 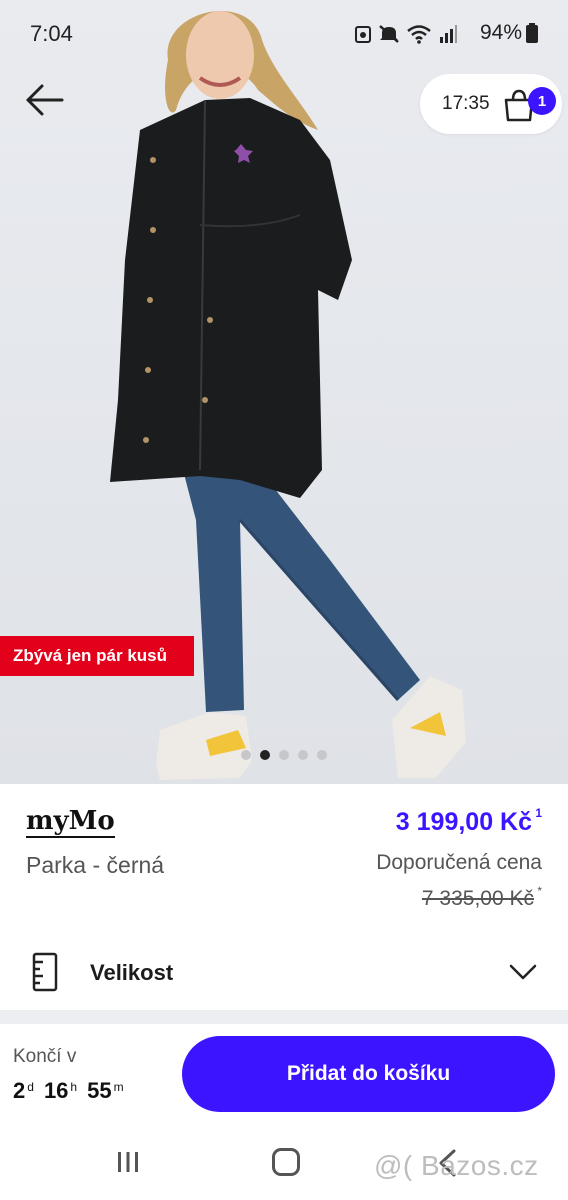 What do you see at coordinates (368, 1074) in the screenshot?
I see `add-to-cart-button: Přidat do košíku` at bounding box center [368, 1074].